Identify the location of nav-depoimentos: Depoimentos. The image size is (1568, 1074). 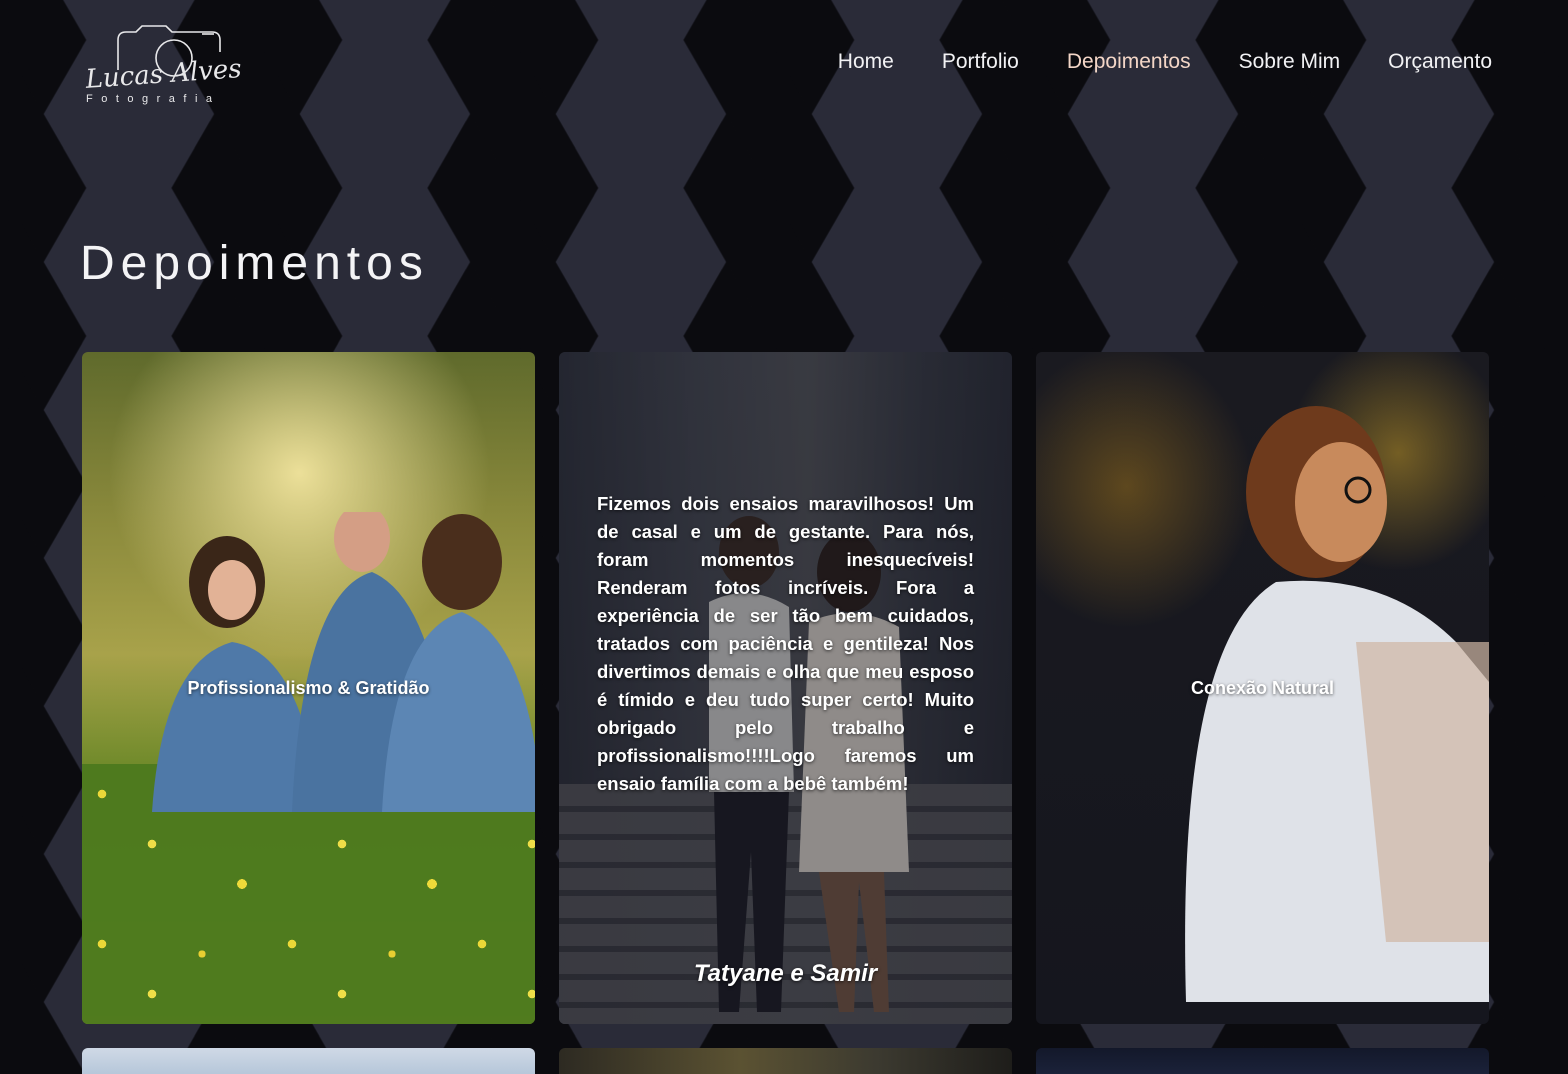
(1129, 62).